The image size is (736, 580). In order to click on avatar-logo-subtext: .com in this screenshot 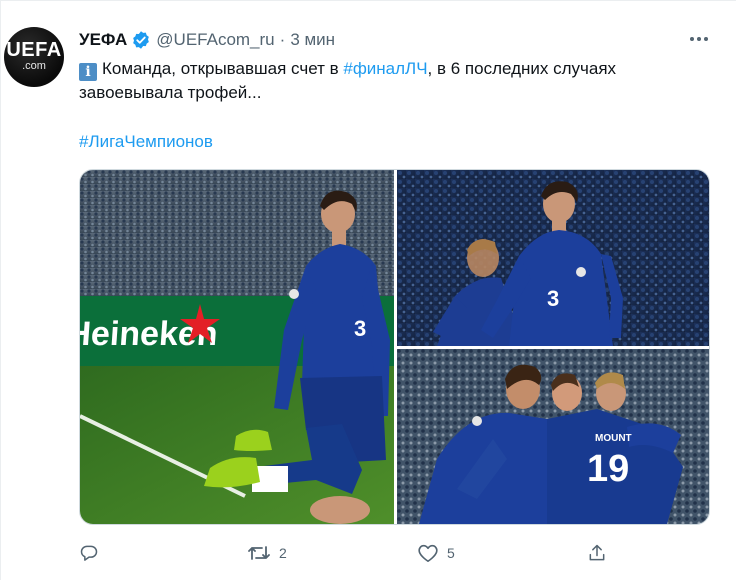, I will do `click(34, 66)`.